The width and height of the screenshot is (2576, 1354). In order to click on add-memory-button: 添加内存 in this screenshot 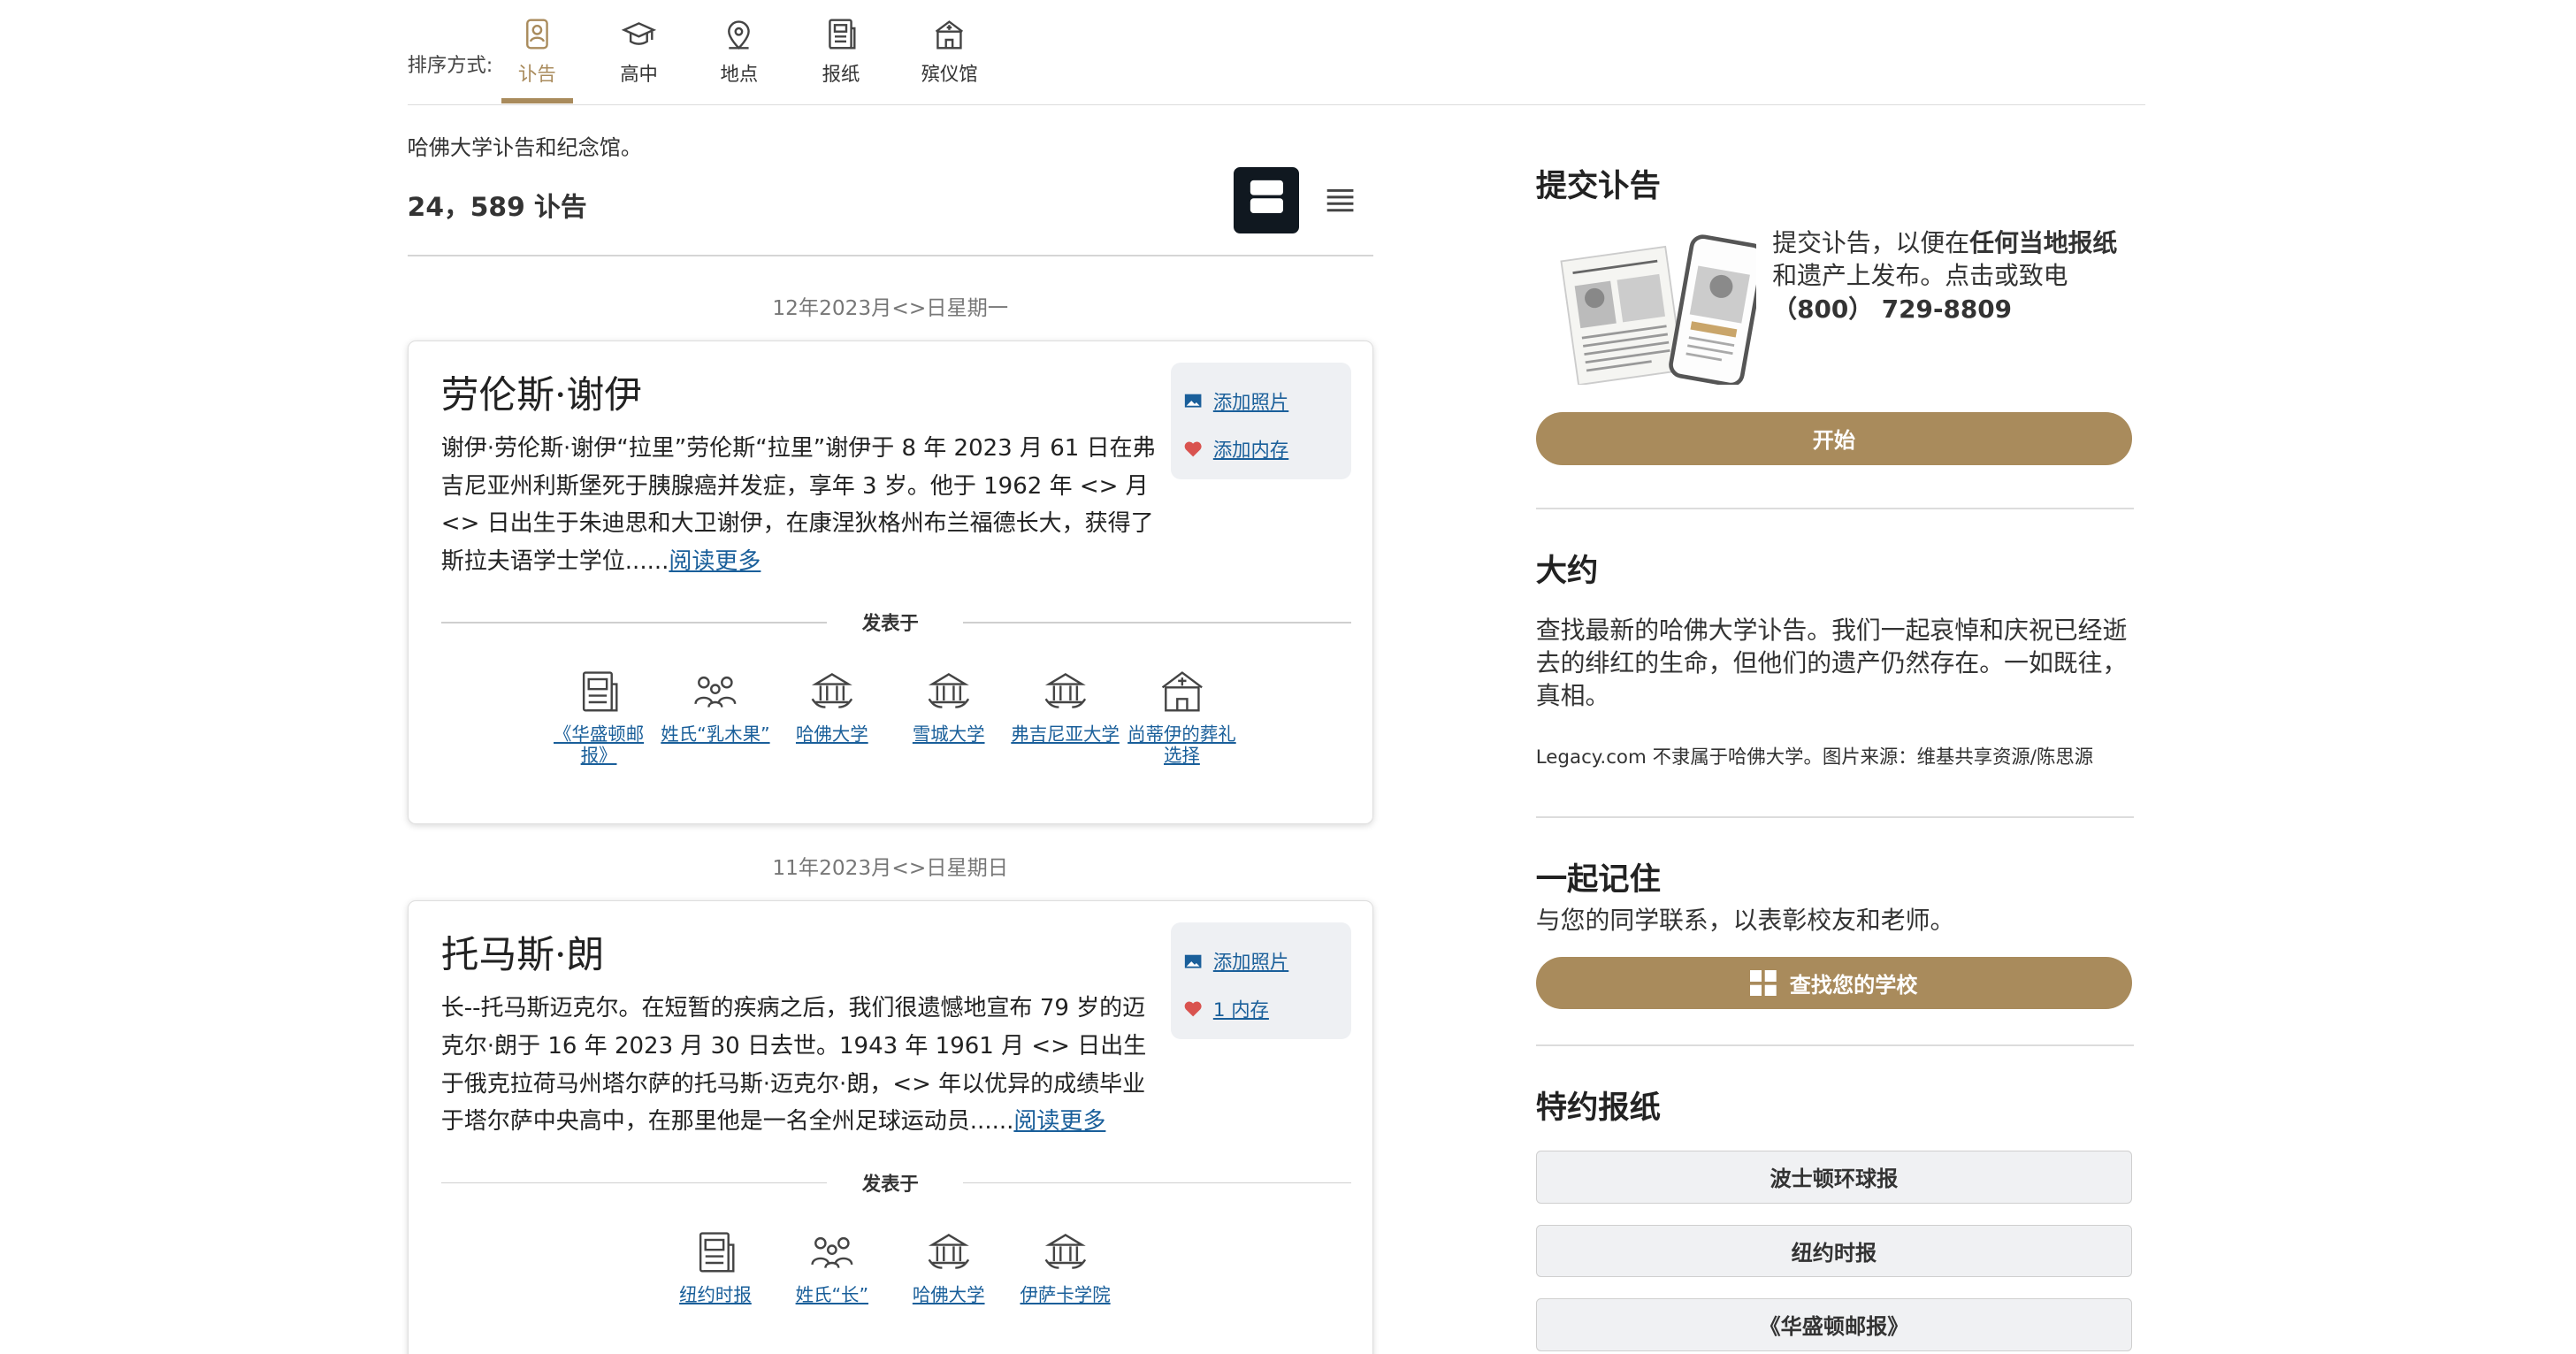, I will do `click(1260, 448)`.